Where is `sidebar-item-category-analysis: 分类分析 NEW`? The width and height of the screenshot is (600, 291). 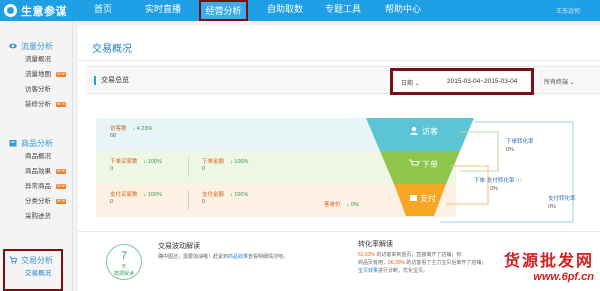 sidebar-item-category-analysis: 分类分析 NEW is located at coordinates (36, 201).